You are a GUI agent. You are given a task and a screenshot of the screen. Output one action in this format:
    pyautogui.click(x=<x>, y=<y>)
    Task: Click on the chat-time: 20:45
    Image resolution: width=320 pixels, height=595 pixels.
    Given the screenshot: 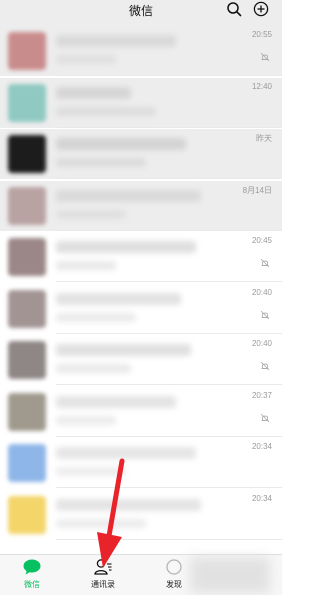 What is the action you would take?
    pyautogui.click(x=261, y=240)
    